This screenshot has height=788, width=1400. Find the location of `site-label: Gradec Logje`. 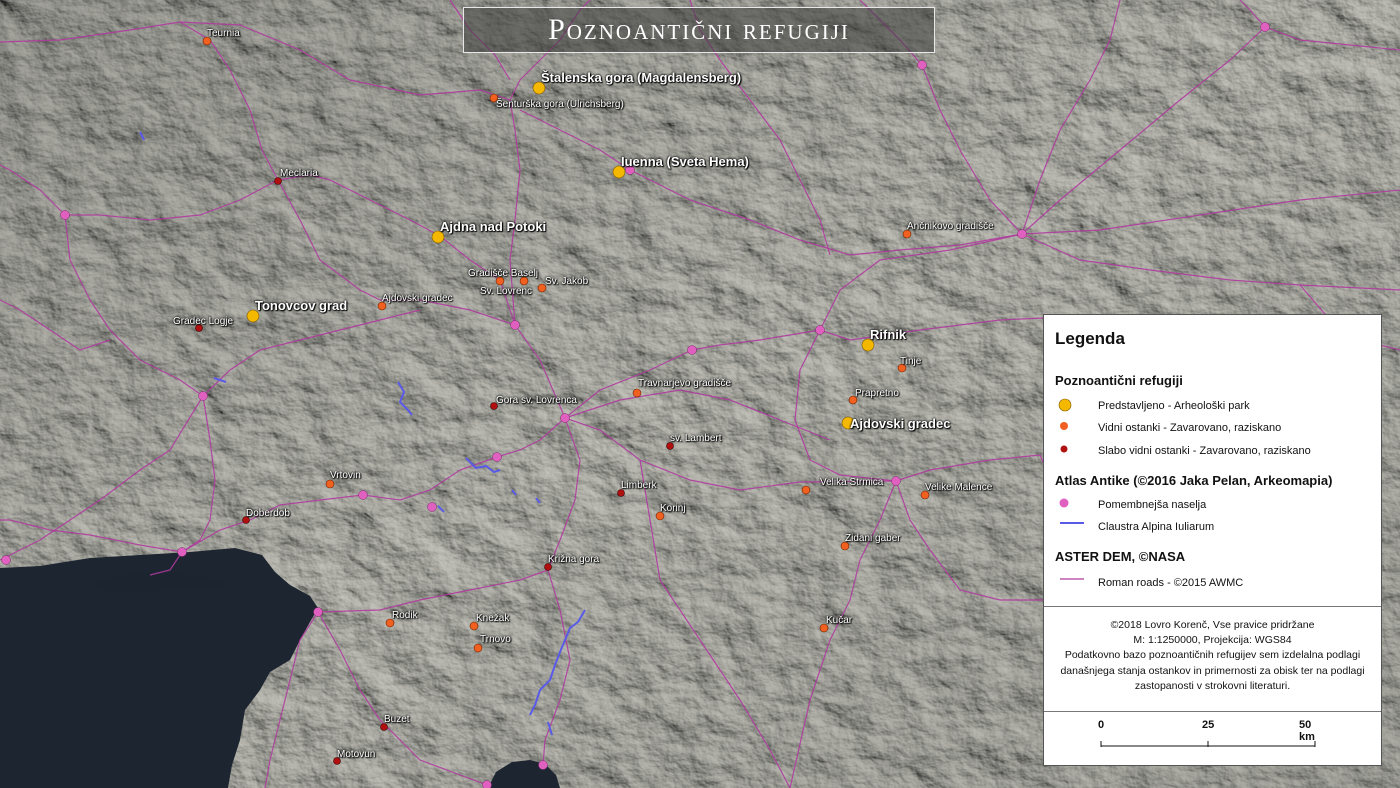

site-label: Gradec Logje is located at coordinates (203, 321).